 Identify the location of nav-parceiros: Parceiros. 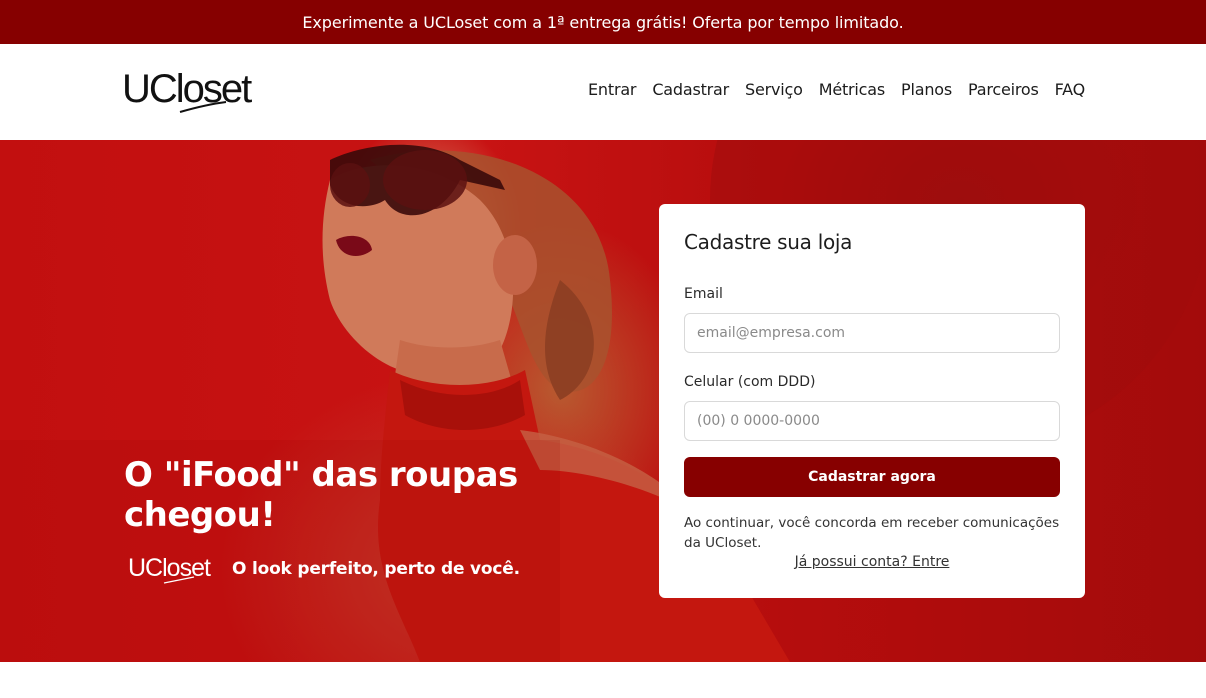
(1003, 89).